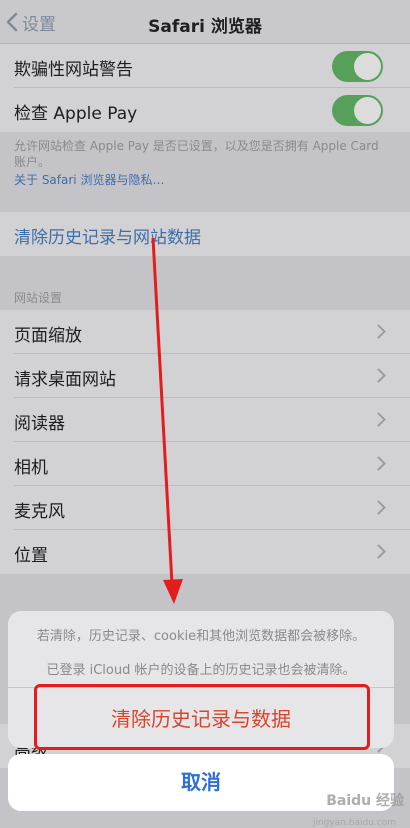  What do you see at coordinates (365, 801) in the screenshot?
I see `watermark-logo: Baidu 经验` at bounding box center [365, 801].